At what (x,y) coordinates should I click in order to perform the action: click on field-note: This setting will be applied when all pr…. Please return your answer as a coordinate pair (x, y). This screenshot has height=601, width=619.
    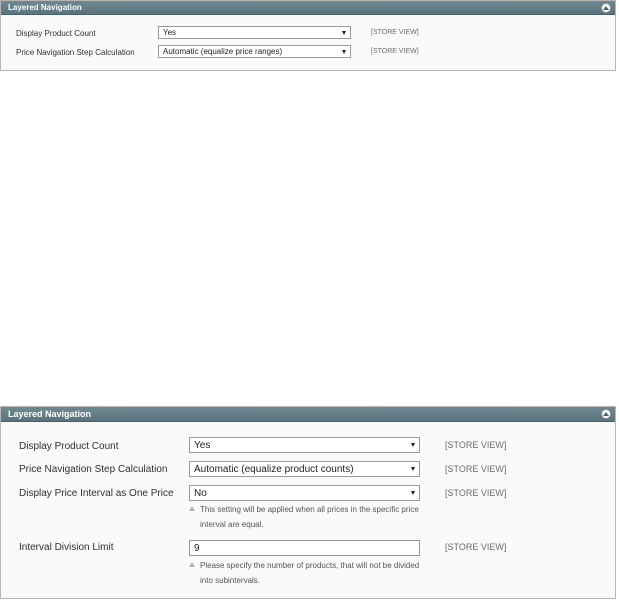
    Looking at the image, I should click on (309, 517).